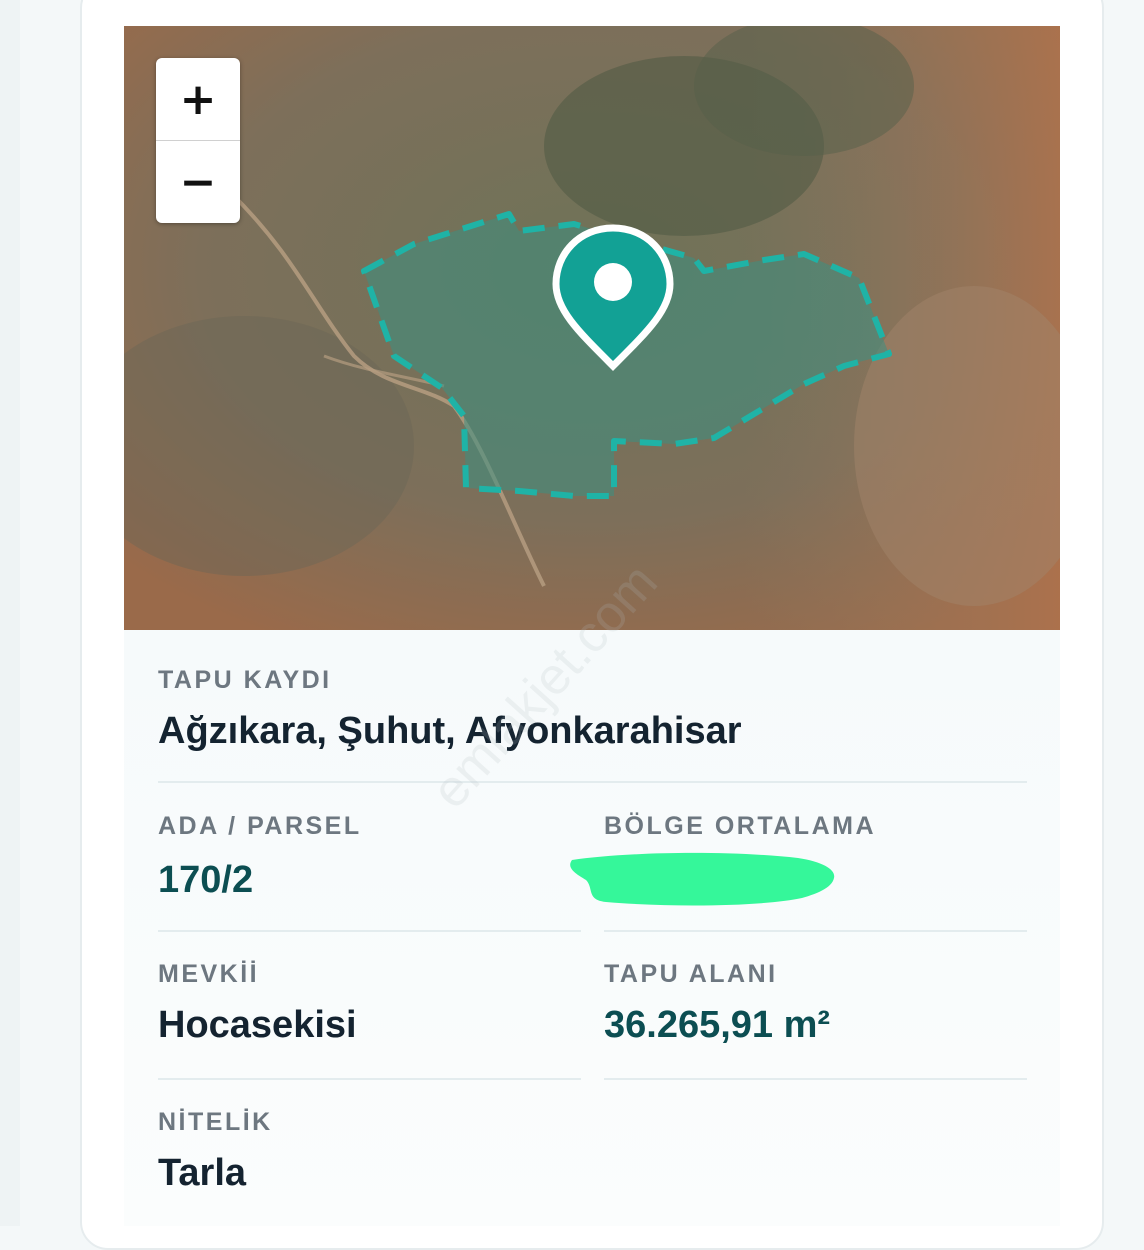  What do you see at coordinates (215, 1122) in the screenshot?
I see `nitelik-label: NİTELİK` at bounding box center [215, 1122].